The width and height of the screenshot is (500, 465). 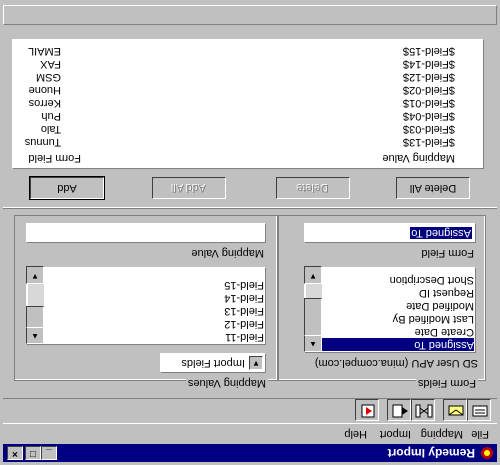 What do you see at coordinates (154, 284) in the screenshot?
I see `list-item: Field-15` at bounding box center [154, 284].